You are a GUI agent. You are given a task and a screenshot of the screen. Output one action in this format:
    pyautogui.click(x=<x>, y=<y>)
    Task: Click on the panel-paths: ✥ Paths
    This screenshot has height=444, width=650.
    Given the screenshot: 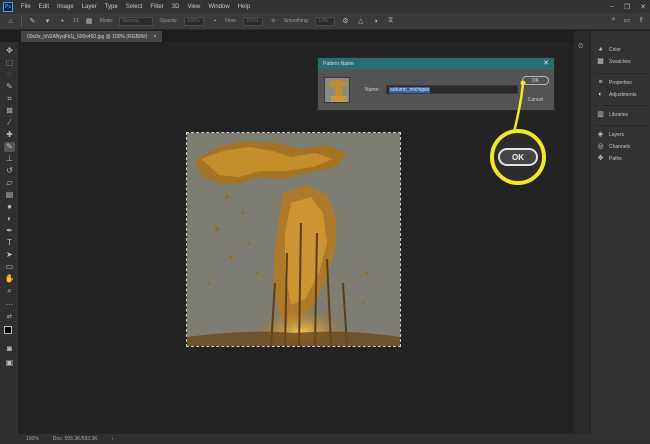 What is the action you would take?
    pyautogui.click(x=609, y=158)
    